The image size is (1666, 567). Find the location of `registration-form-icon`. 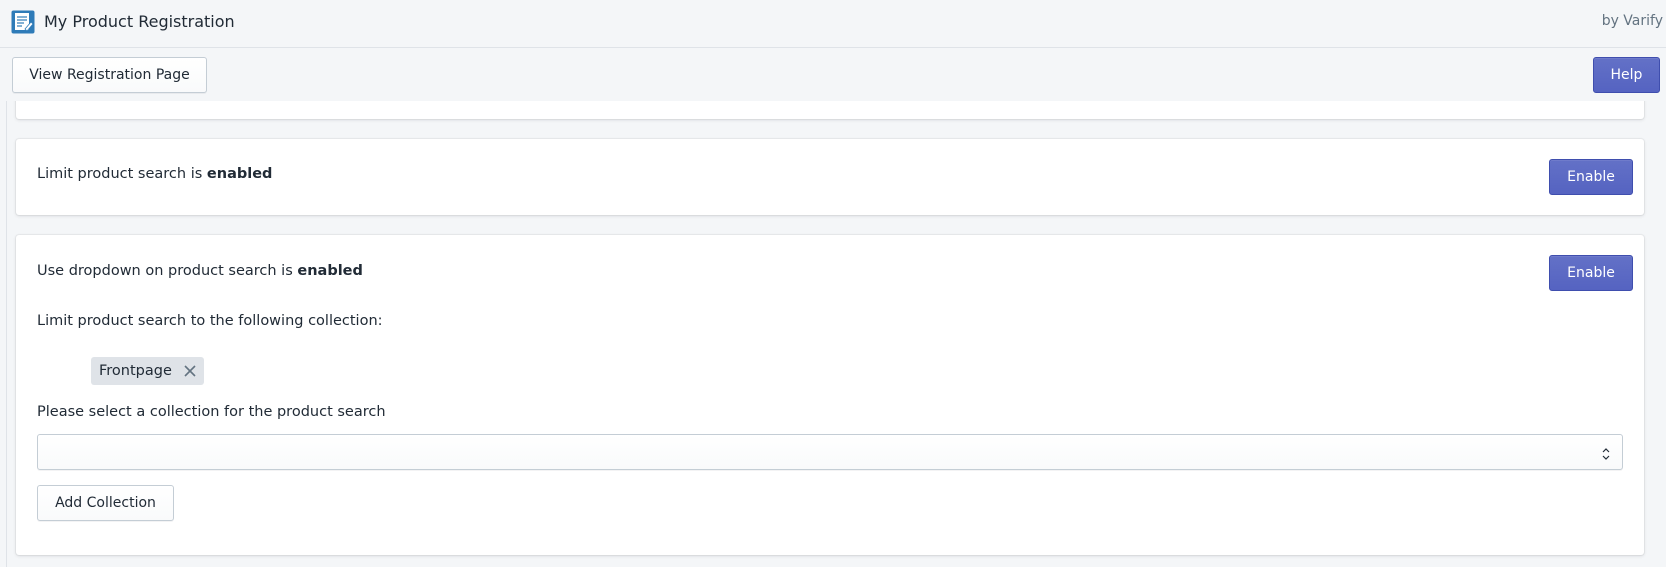

registration-form-icon is located at coordinates (23, 22).